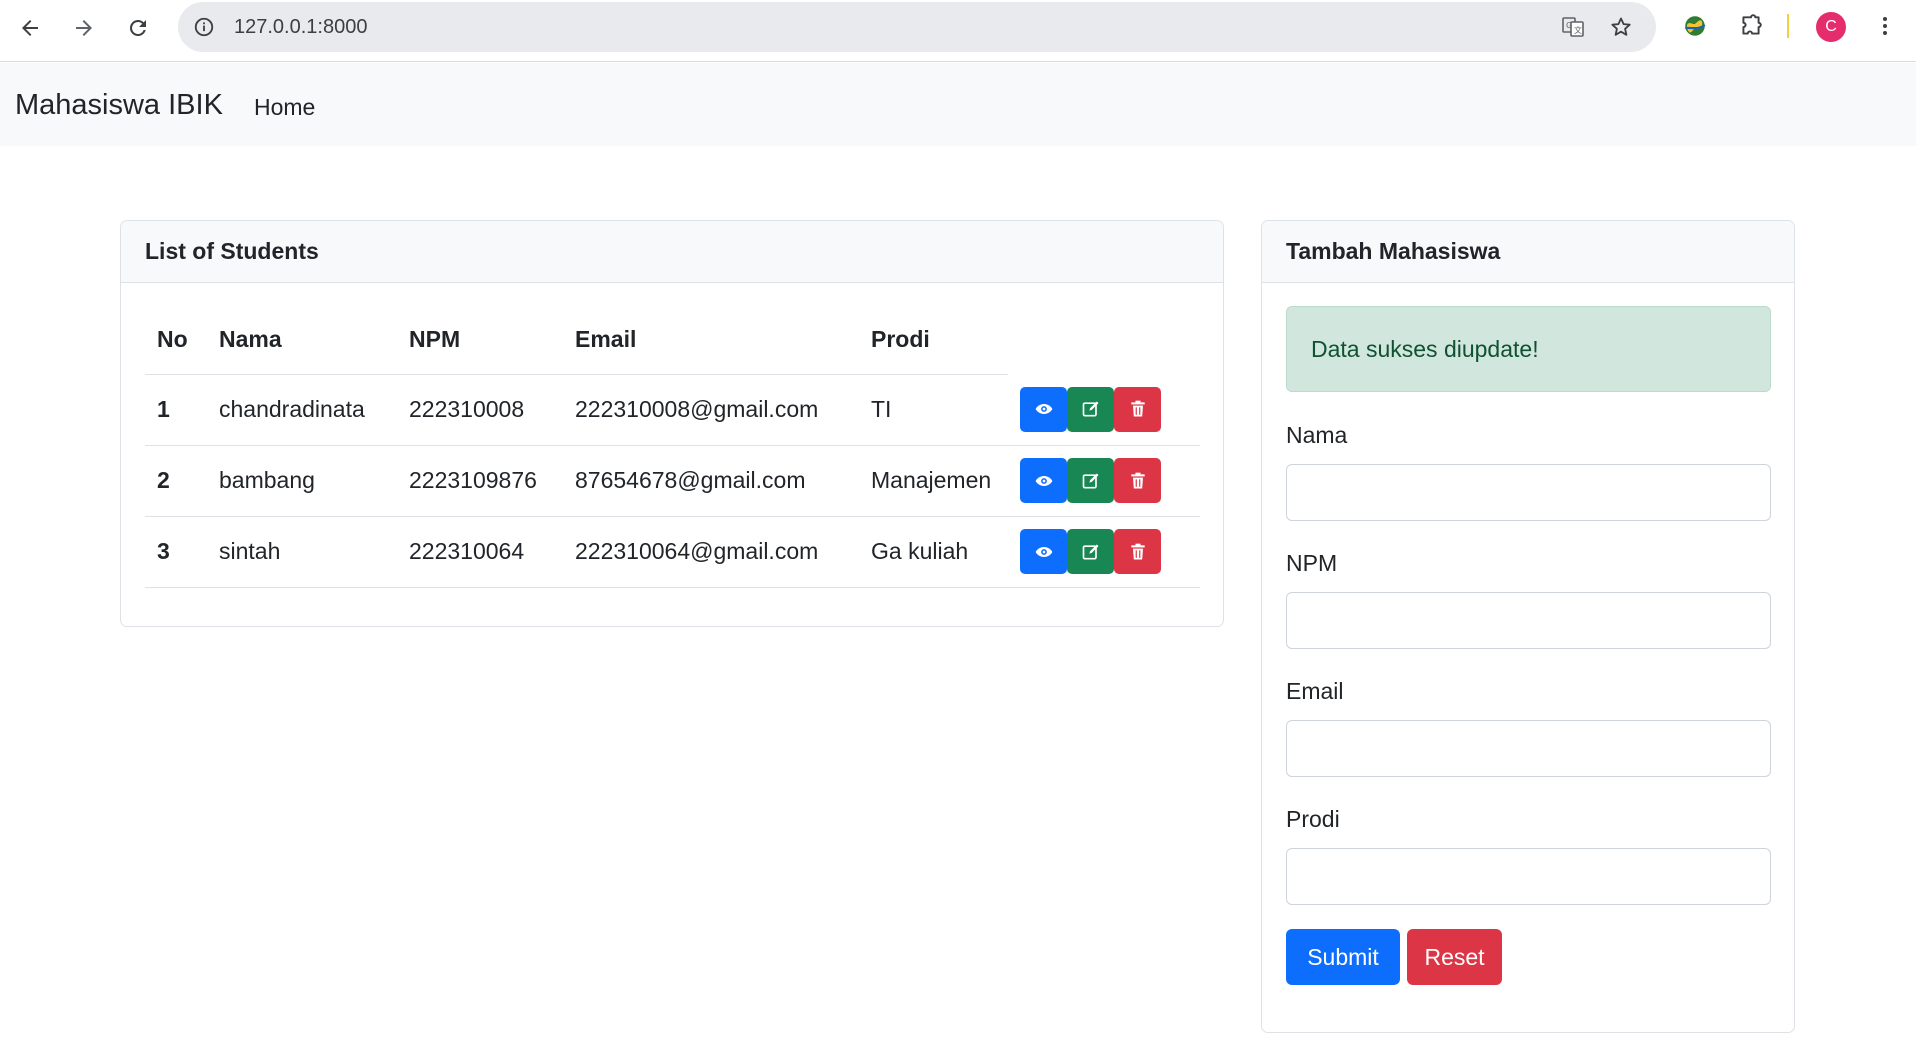 The width and height of the screenshot is (1916, 1043). Describe the element at coordinates (1528, 492) in the screenshot. I see `nama-input` at that location.